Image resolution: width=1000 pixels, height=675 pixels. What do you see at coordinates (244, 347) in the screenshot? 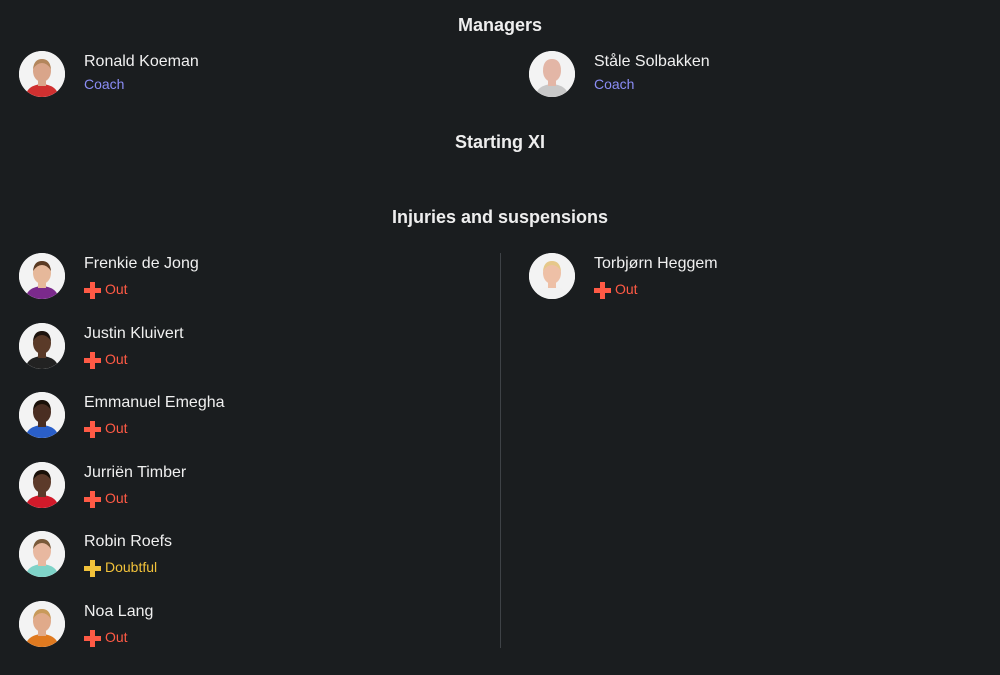
I see `injured-player-home-1: Justin Kluivert Out` at bounding box center [244, 347].